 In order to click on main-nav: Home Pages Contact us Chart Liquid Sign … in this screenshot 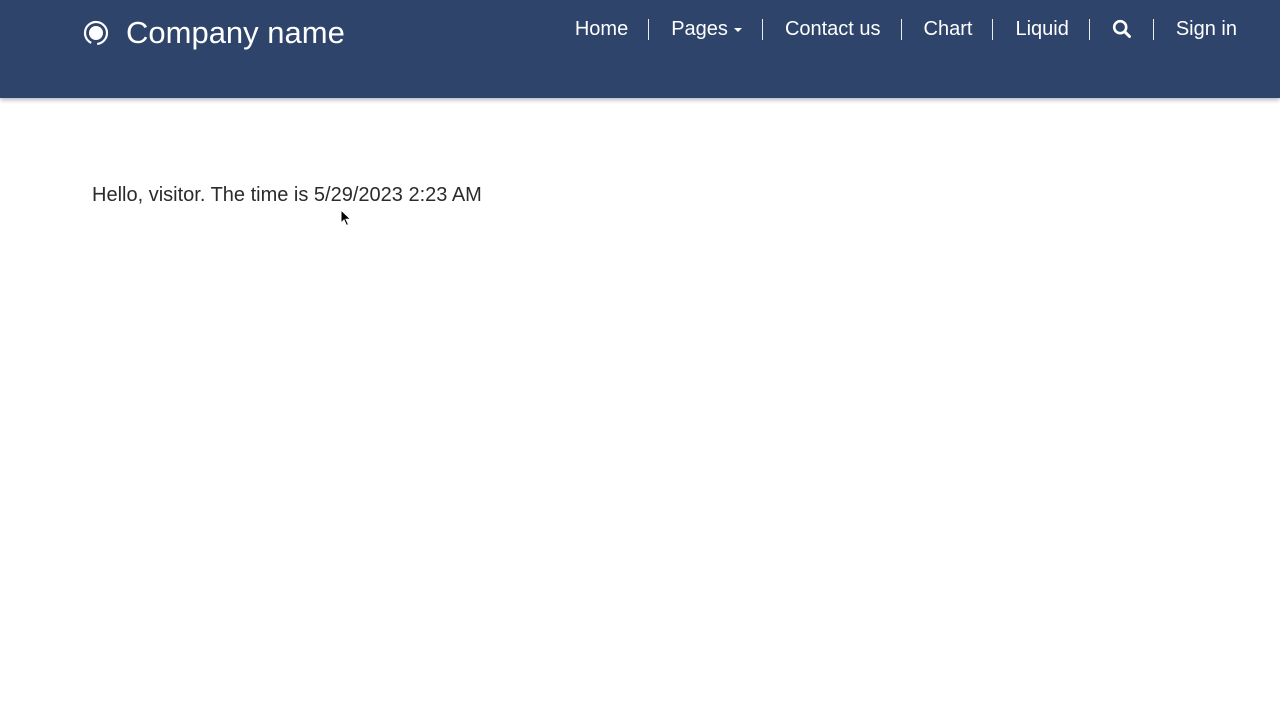, I will do `click(906, 29)`.